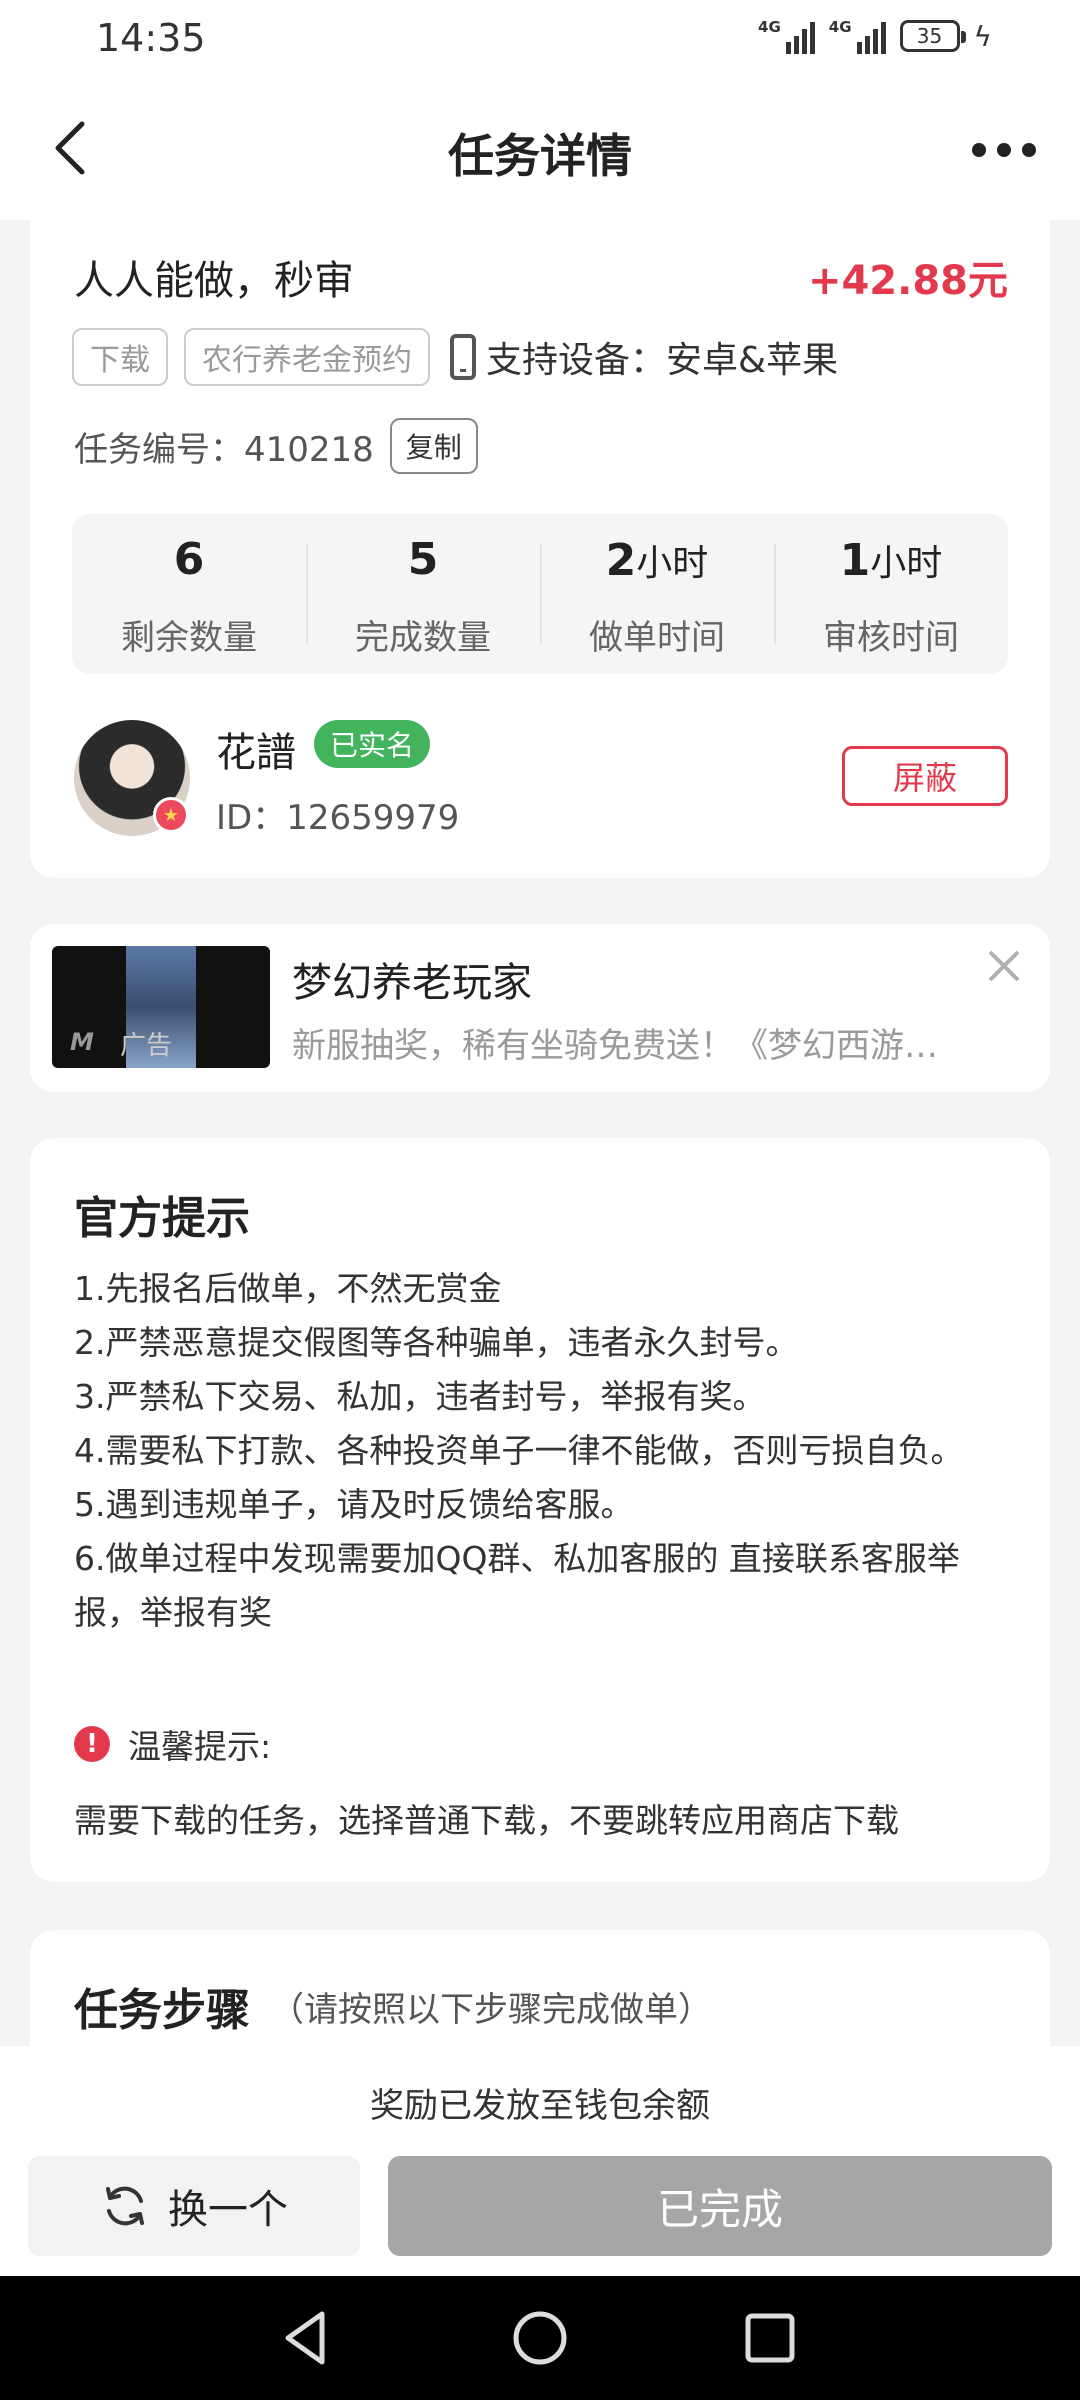 The height and width of the screenshot is (2400, 1080). What do you see at coordinates (907, 281) in the screenshot?
I see `task-reward: +42.88元` at bounding box center [907, 281].